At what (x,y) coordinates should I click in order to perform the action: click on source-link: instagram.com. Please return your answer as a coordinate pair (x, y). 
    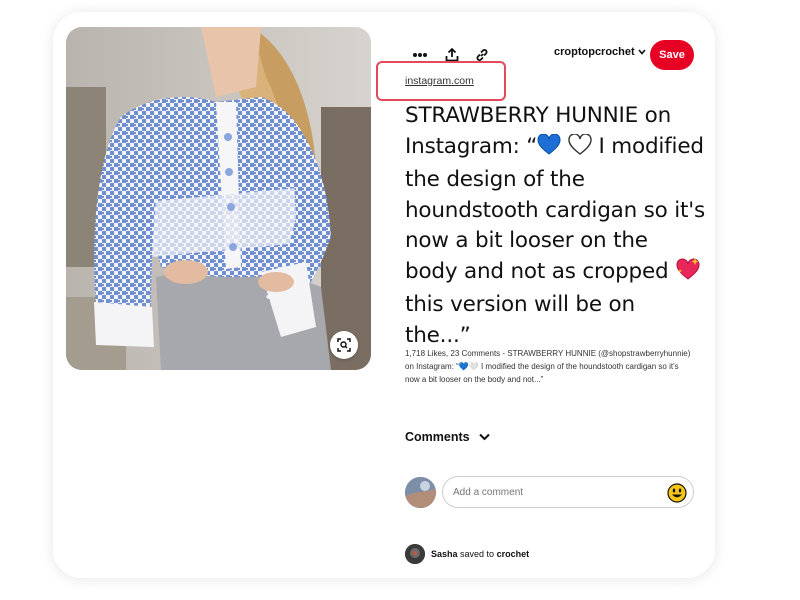
    Looking at the image, I should click on (439, 81).